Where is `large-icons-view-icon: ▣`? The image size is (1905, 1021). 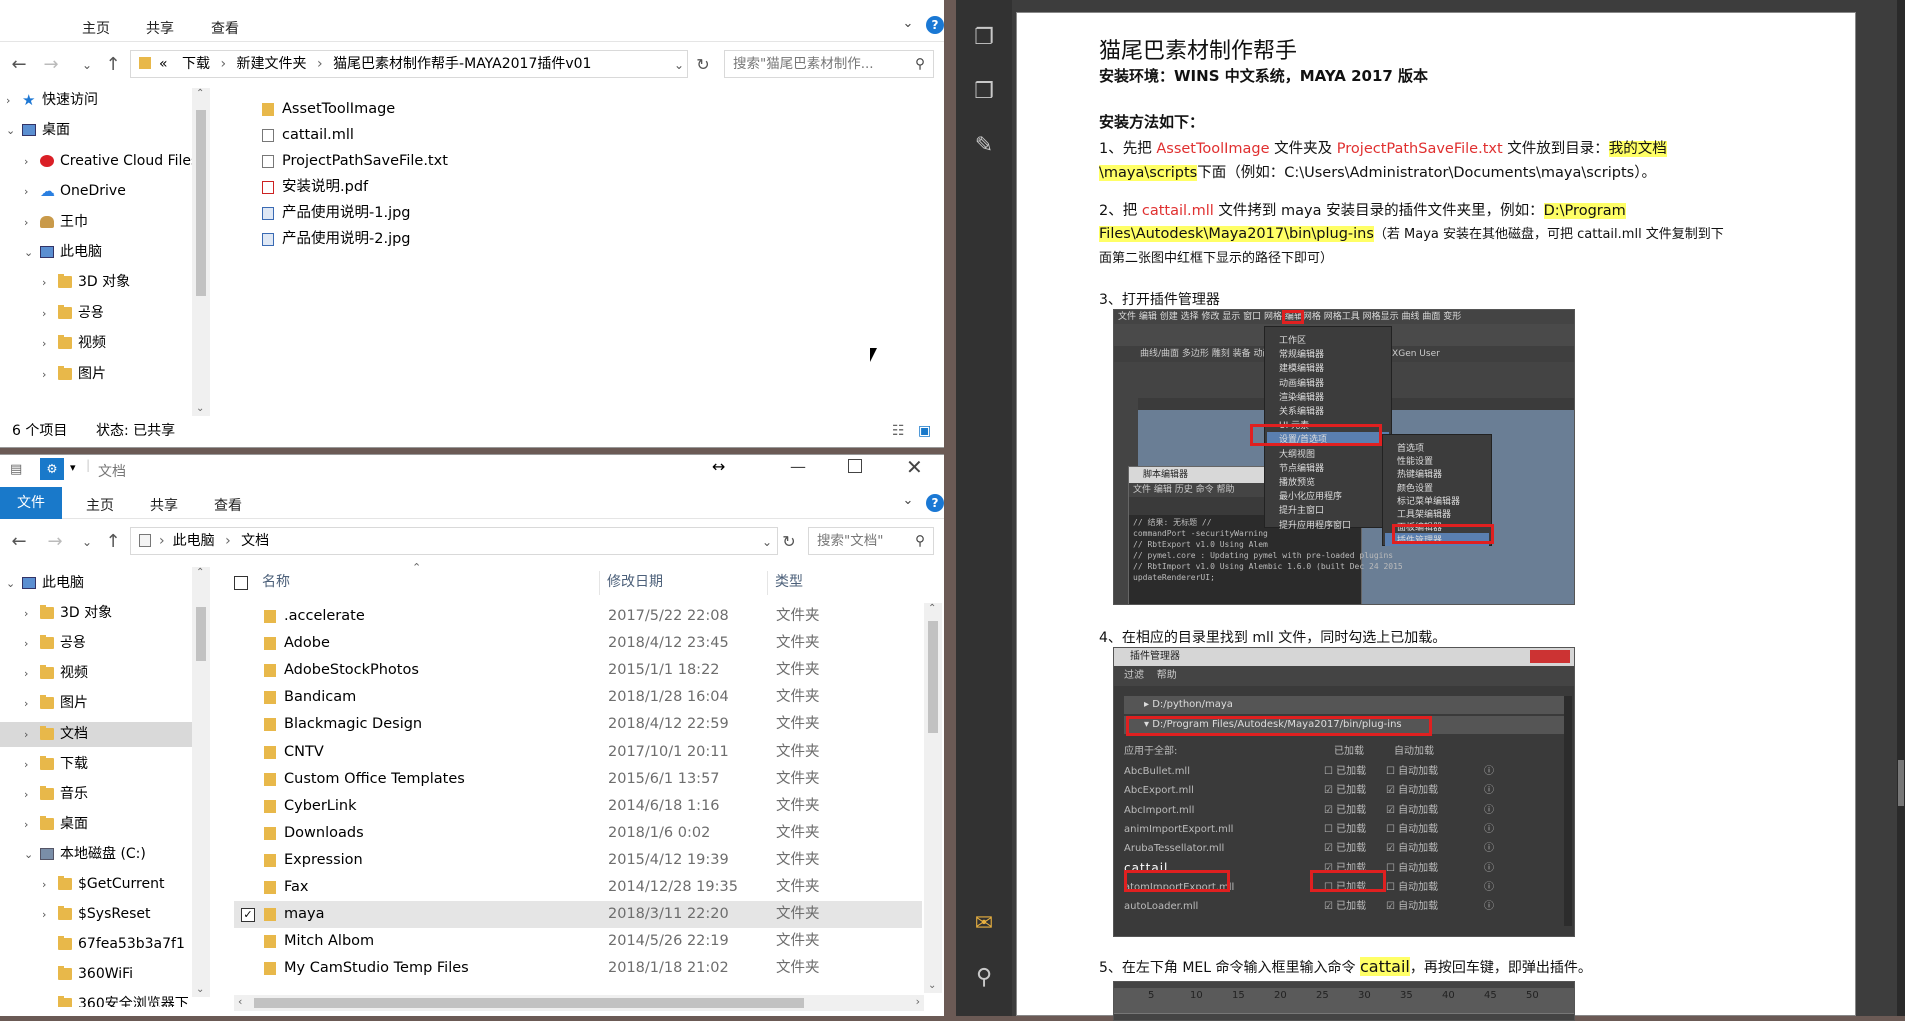 large-icons-view-icon: ▣ is located at coordinates (924, 431).